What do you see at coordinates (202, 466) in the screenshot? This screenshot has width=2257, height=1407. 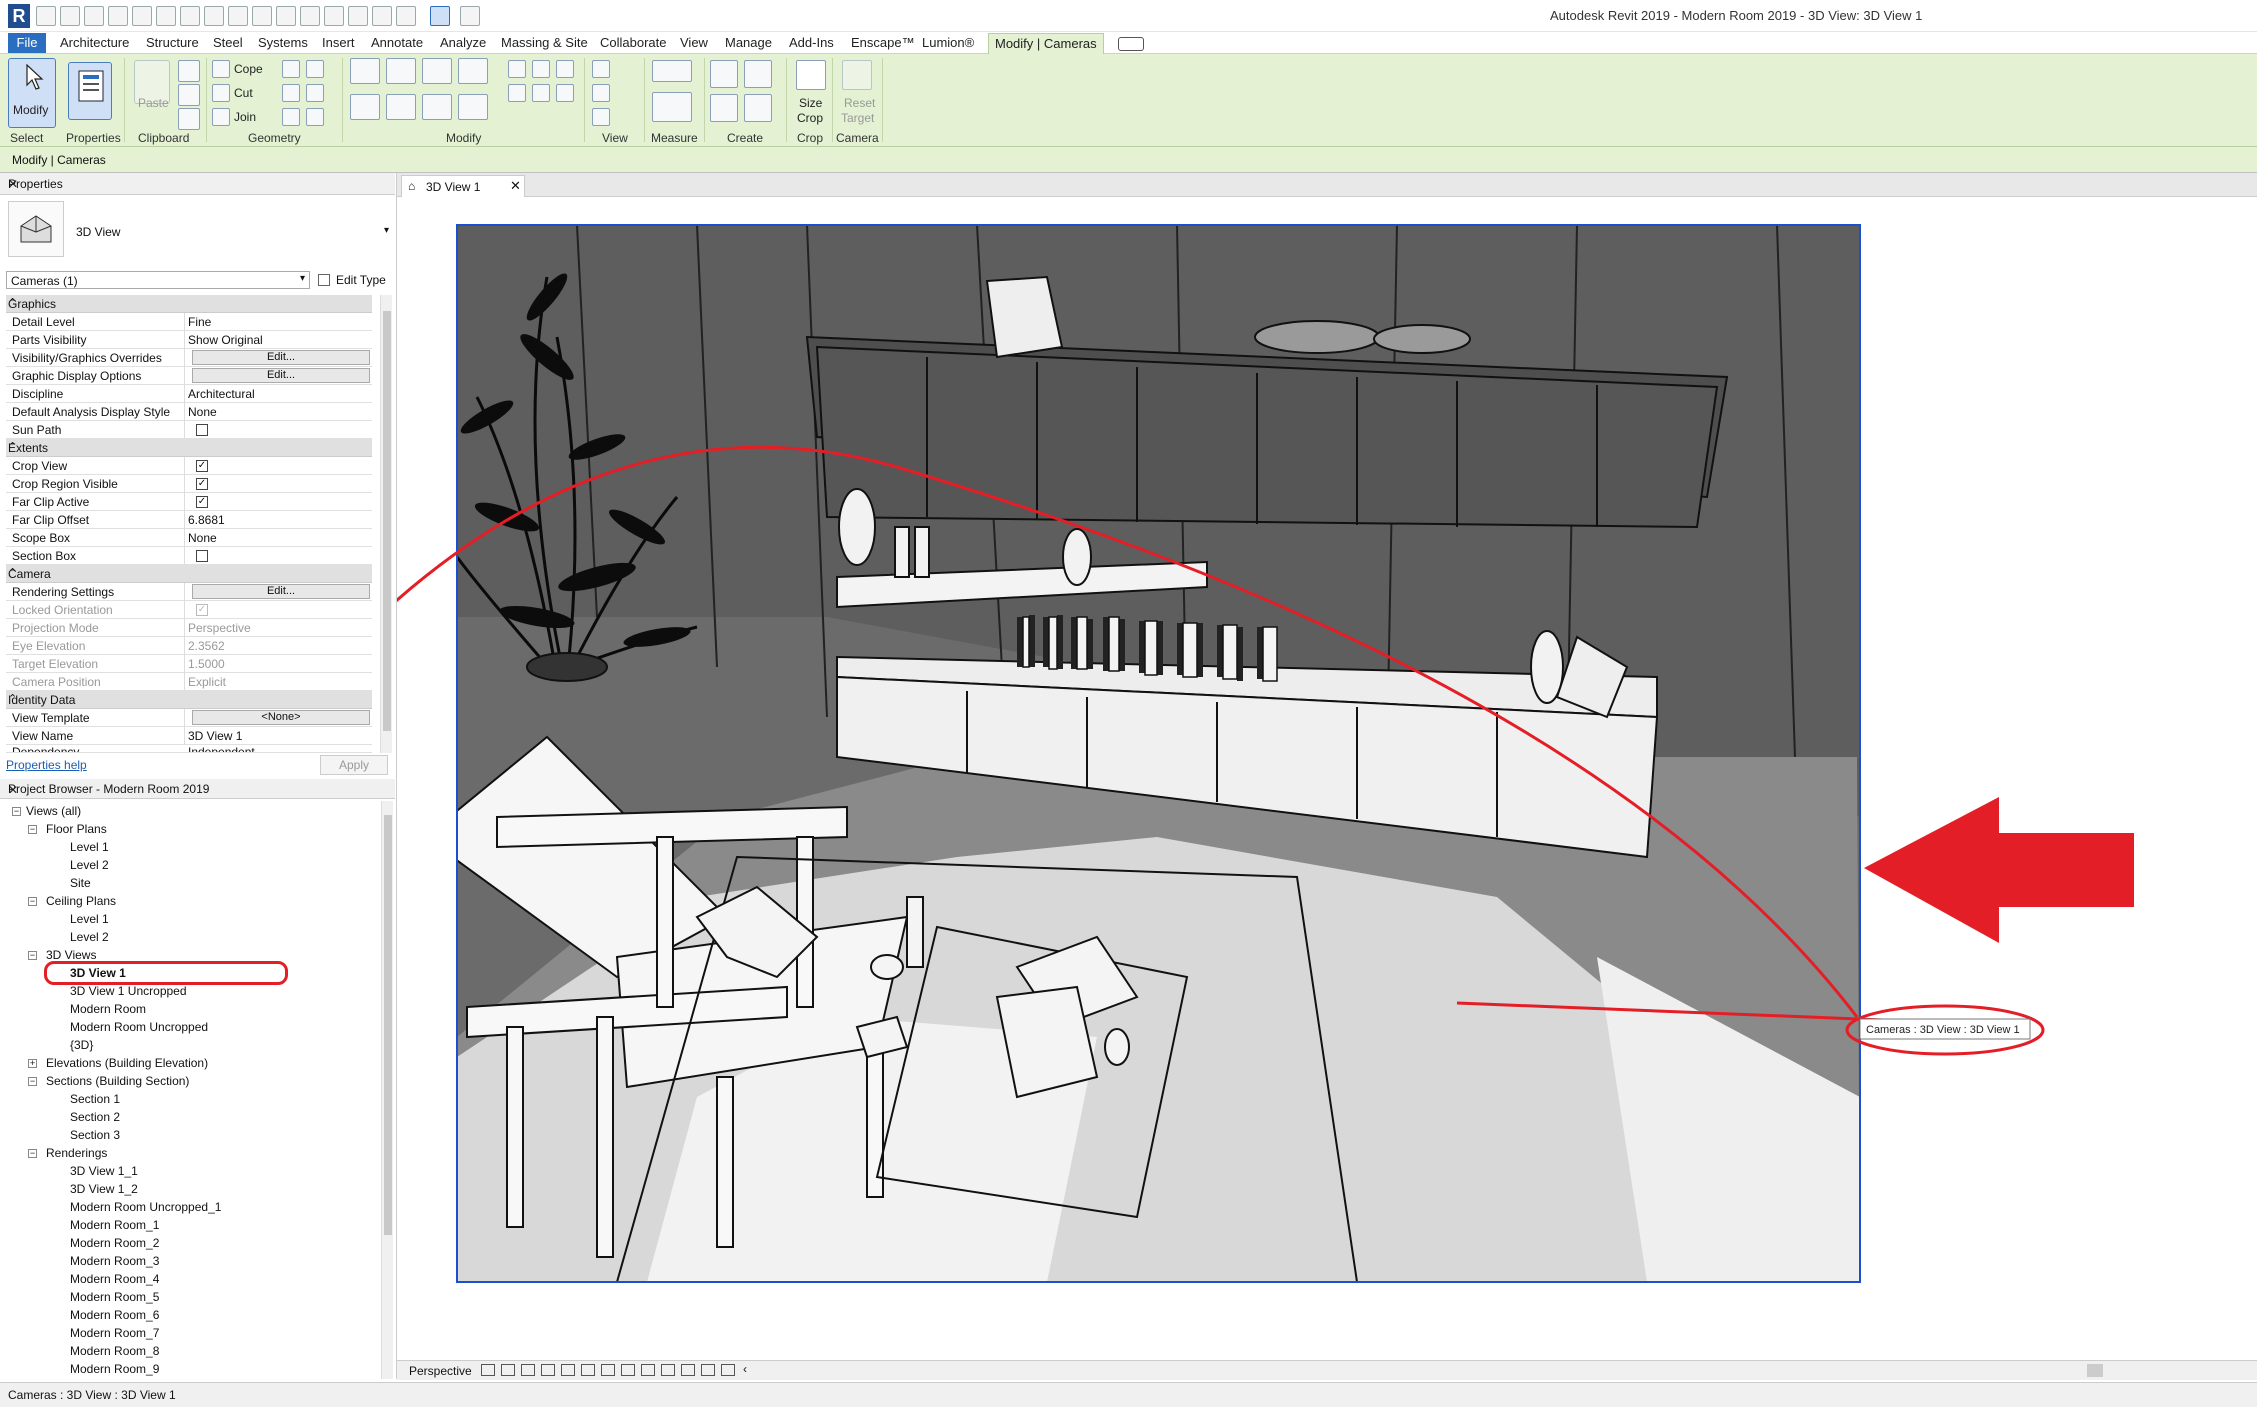 I see `crop-view-checkbox: ✓` at bounding box center [202, 466].